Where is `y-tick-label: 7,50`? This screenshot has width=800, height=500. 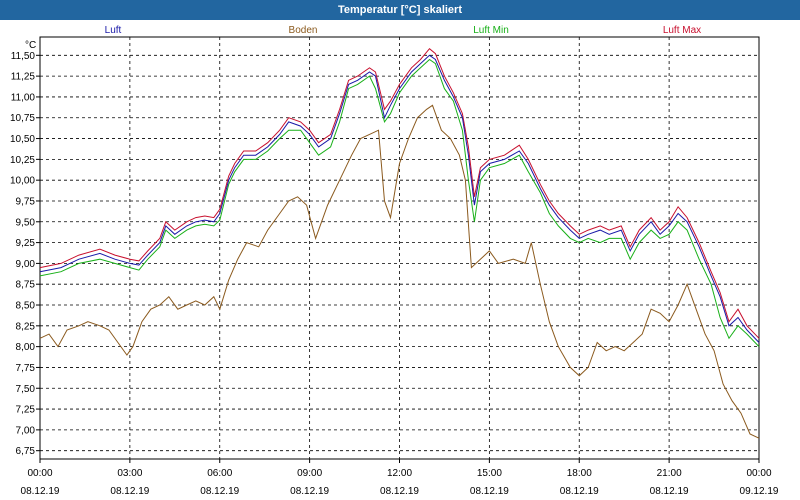
y-tick-label: 7,50 is located at coordinates (26, 389).